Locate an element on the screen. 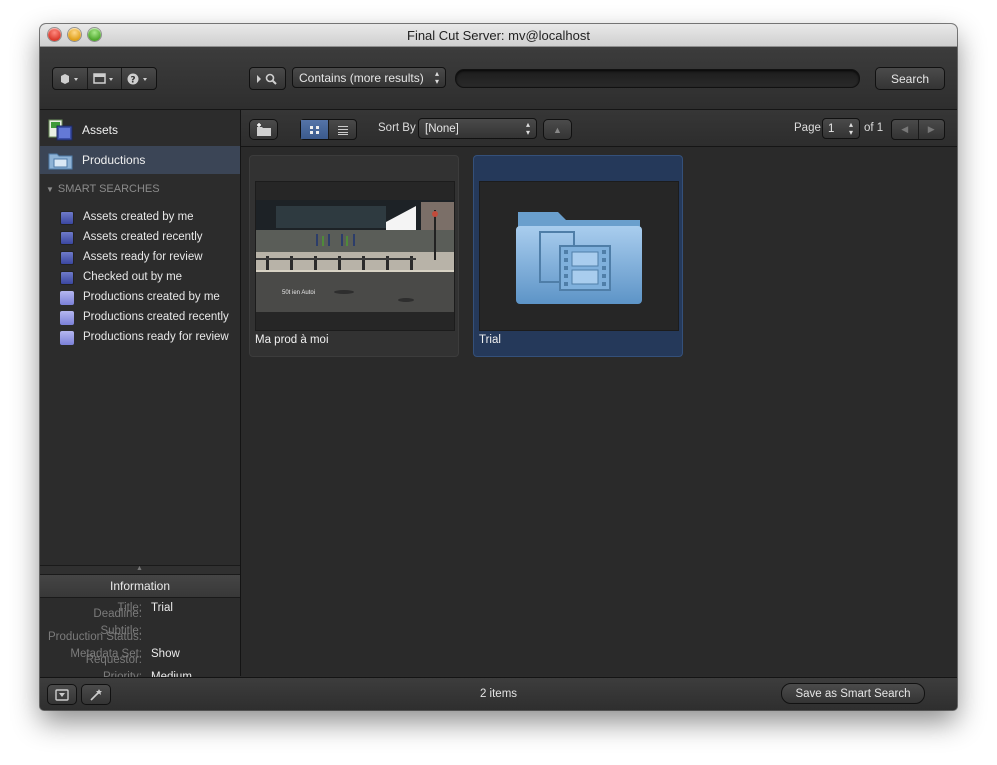  sort-by-label: Sort By is located at coordinates (397, 128).